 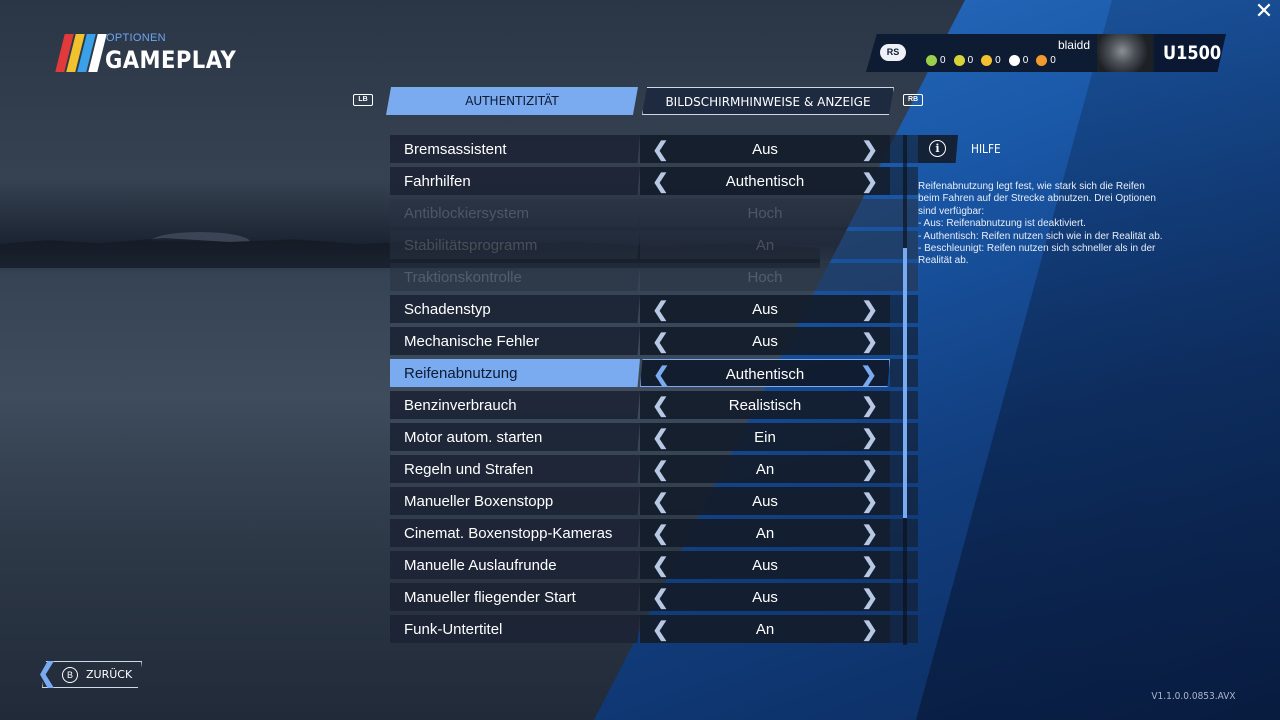 I want to click on info-icon: i, so click(x=937, y=148).